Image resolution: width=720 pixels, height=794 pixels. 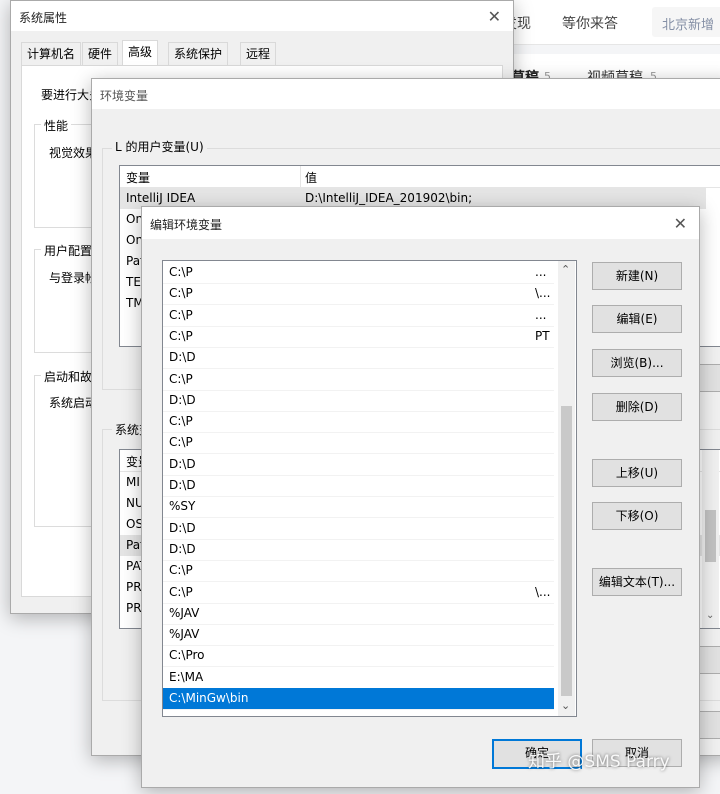 What do you see at coordinates (688, 25) in the screenshot?
I see `nav-beijing-label: 北京新增` at bounding box center [688, 25].